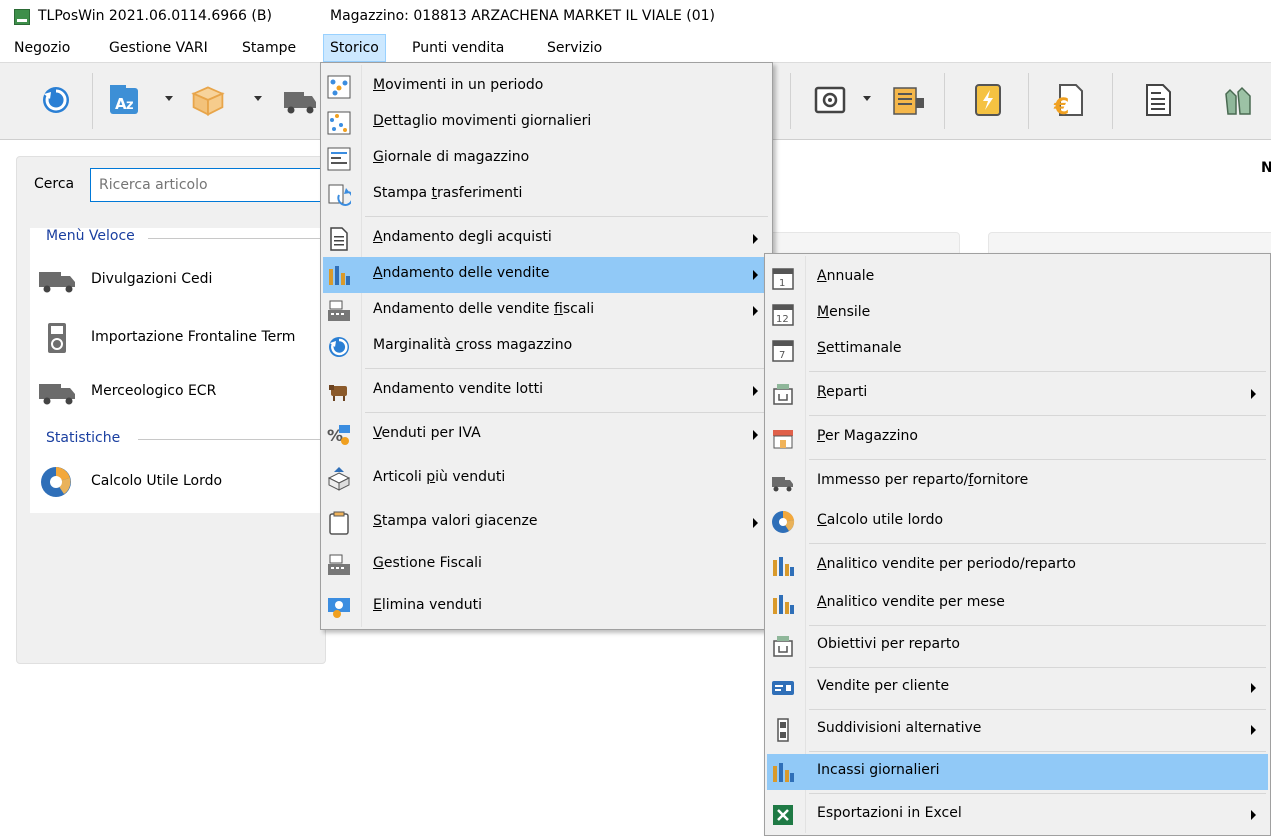 Image resolution: width=1271 pixels, height=836 pixels. What do you see at coordinates (883, 686) in the screenshot?
I see `menu-item-label: Vendite per cliente` at bounding box center [883, 686].